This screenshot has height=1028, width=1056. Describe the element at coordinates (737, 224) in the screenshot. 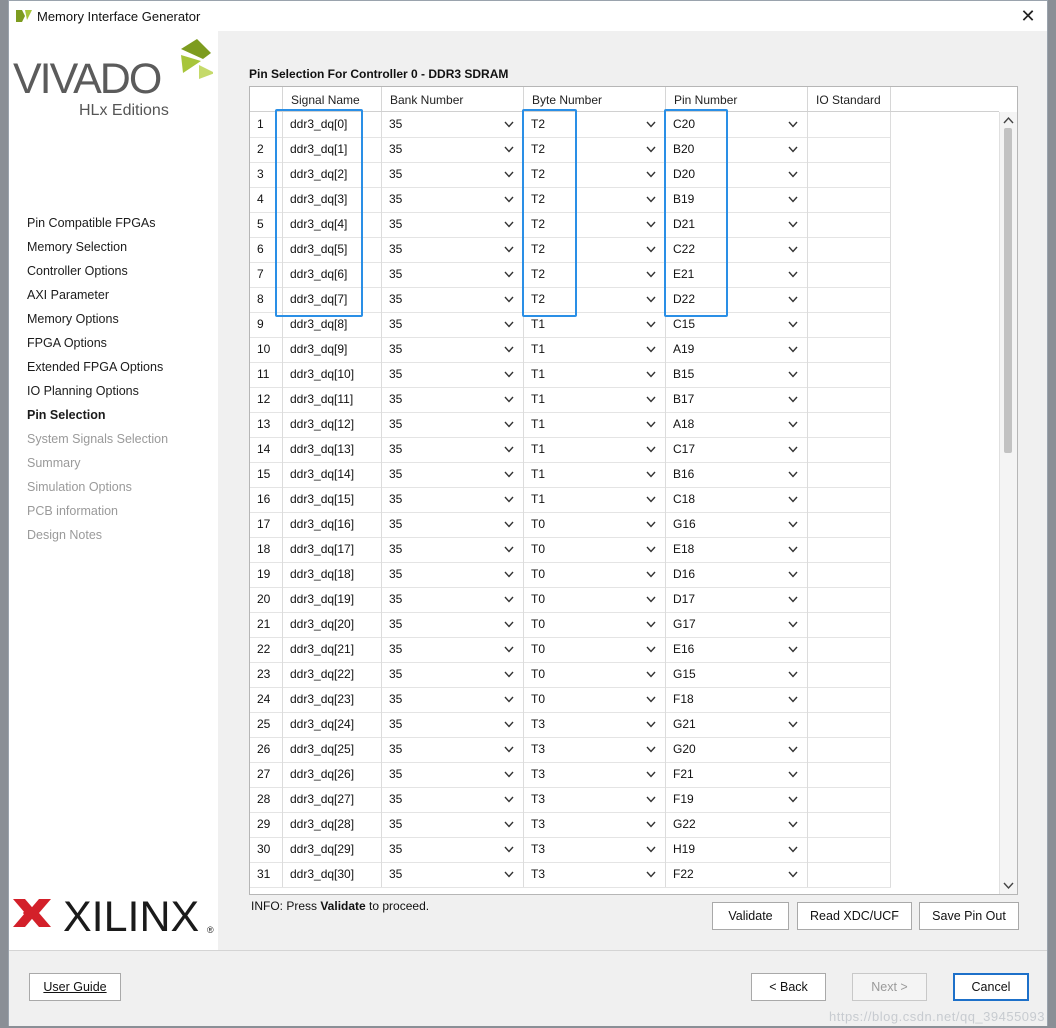

I see `pin-number-select: D21` at that location.